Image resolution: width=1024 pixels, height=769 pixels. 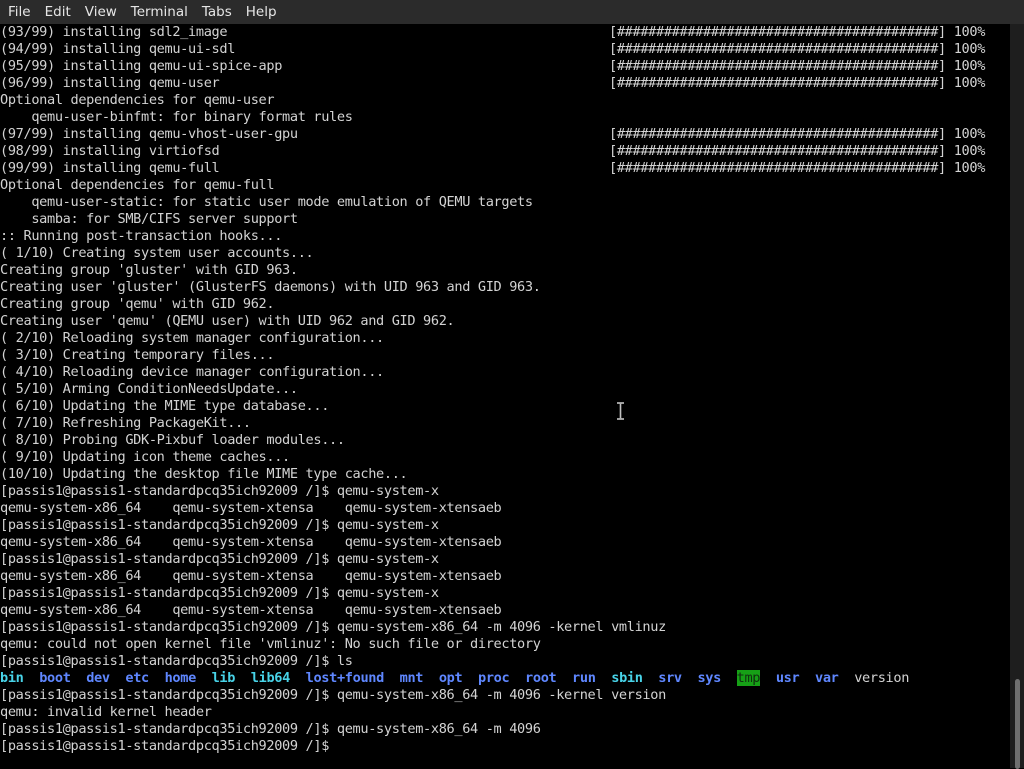 What do you see at coordinates (270, 678) in the screenshot?
I see `ls-entry-exe: lib64` at bounding box center [270, 678].